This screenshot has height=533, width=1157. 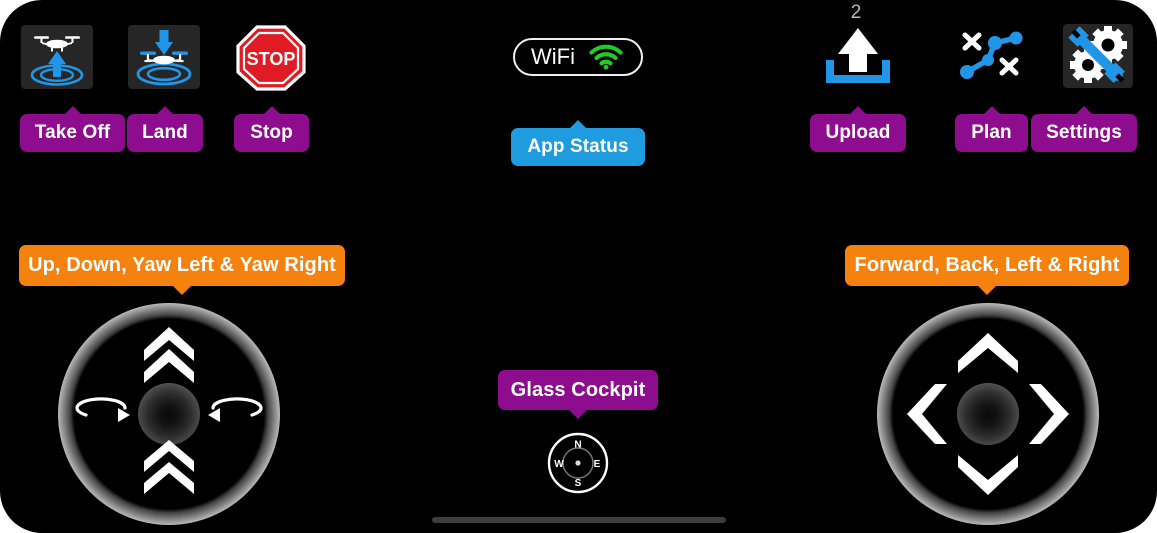 What do you see at coordinates (578, 389) in the screenshot?
I see `glass-cockpit-label: Glass Cockpit` at bounding box center [578, 389].